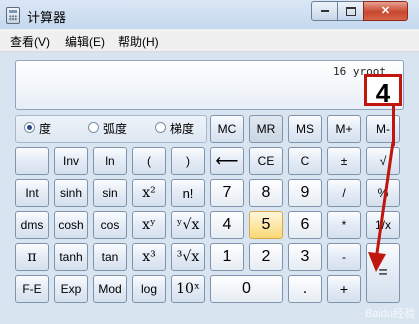 Image resolution: width=419 pixels, height=324 pixels. I want to click on cube-root-button: ³√x, so click(188, 257).